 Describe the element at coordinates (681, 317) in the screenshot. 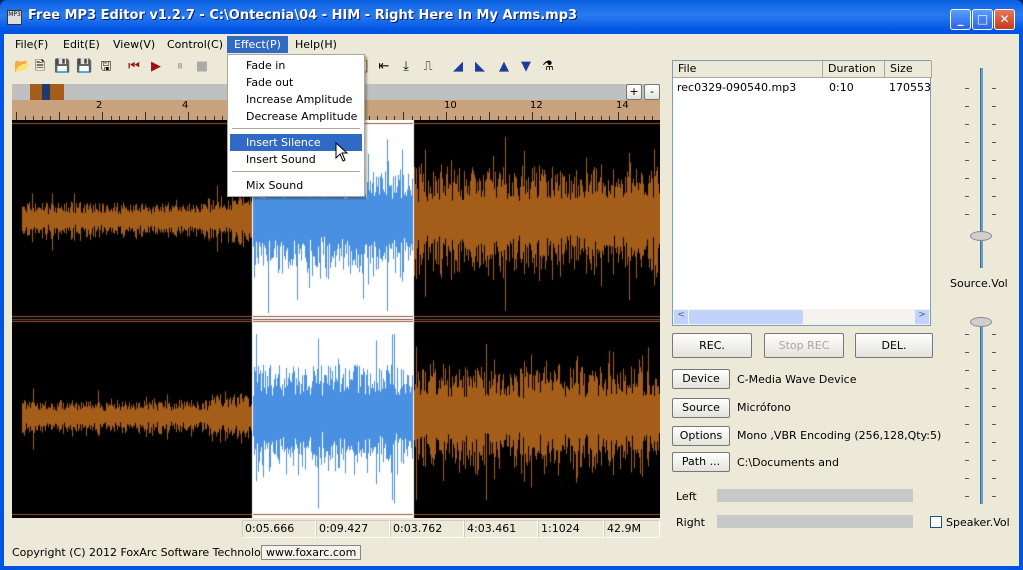

I see `scroll-left-icon: <` at that location.